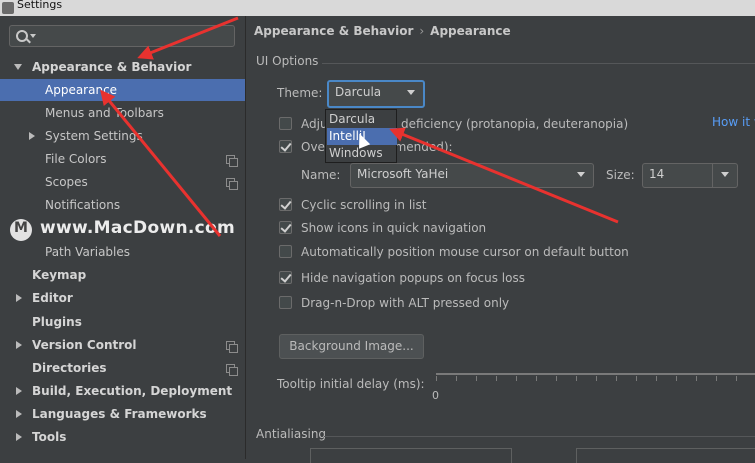 This screenshot has height=463, width=755. I want to click on sidebar-item-path-variables: Path Variables, so click(122, 252).